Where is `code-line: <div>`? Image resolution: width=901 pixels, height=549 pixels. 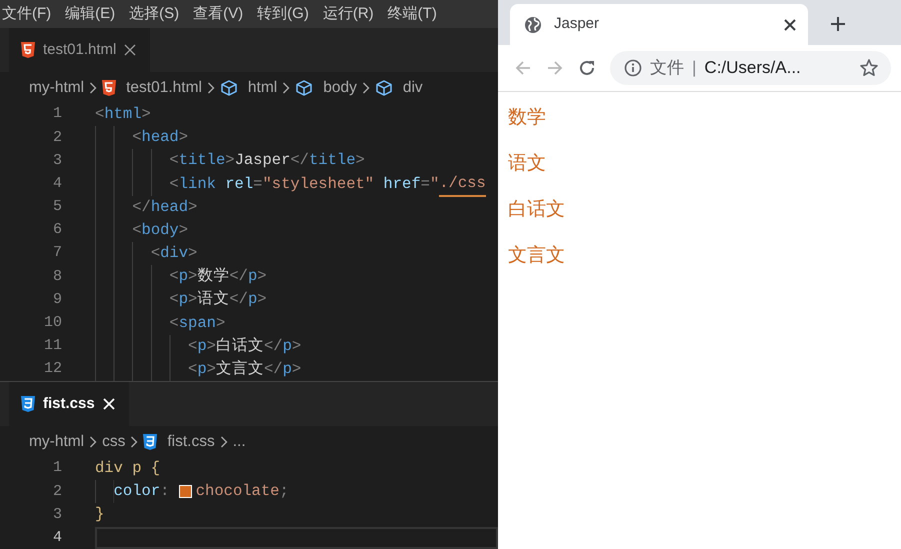
code-line: <div> is located at coordinates (296, 254).